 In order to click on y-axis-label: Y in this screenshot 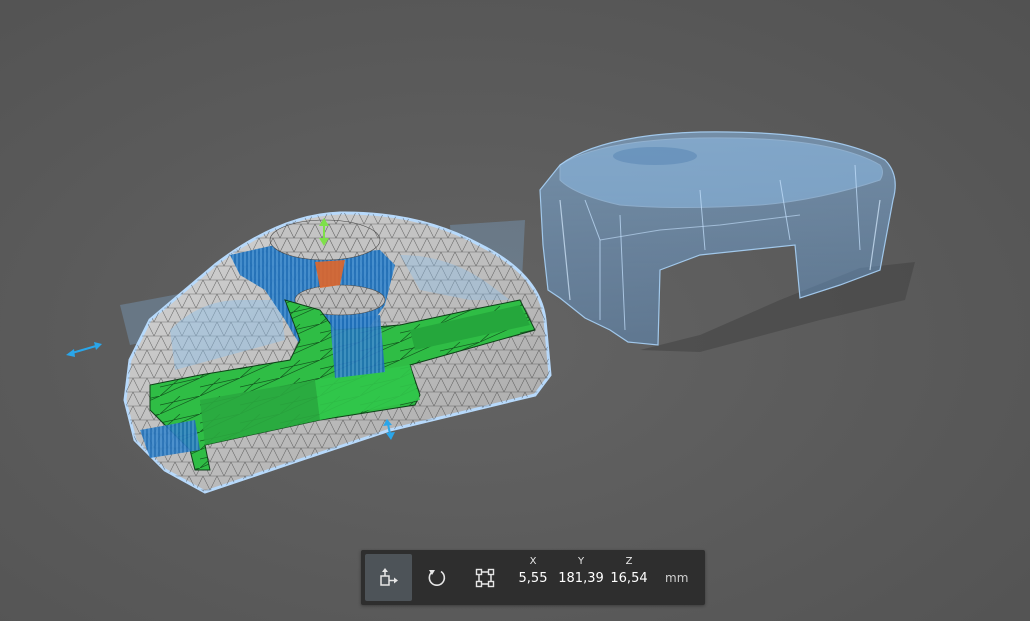, I will do `click(581, 561)`.